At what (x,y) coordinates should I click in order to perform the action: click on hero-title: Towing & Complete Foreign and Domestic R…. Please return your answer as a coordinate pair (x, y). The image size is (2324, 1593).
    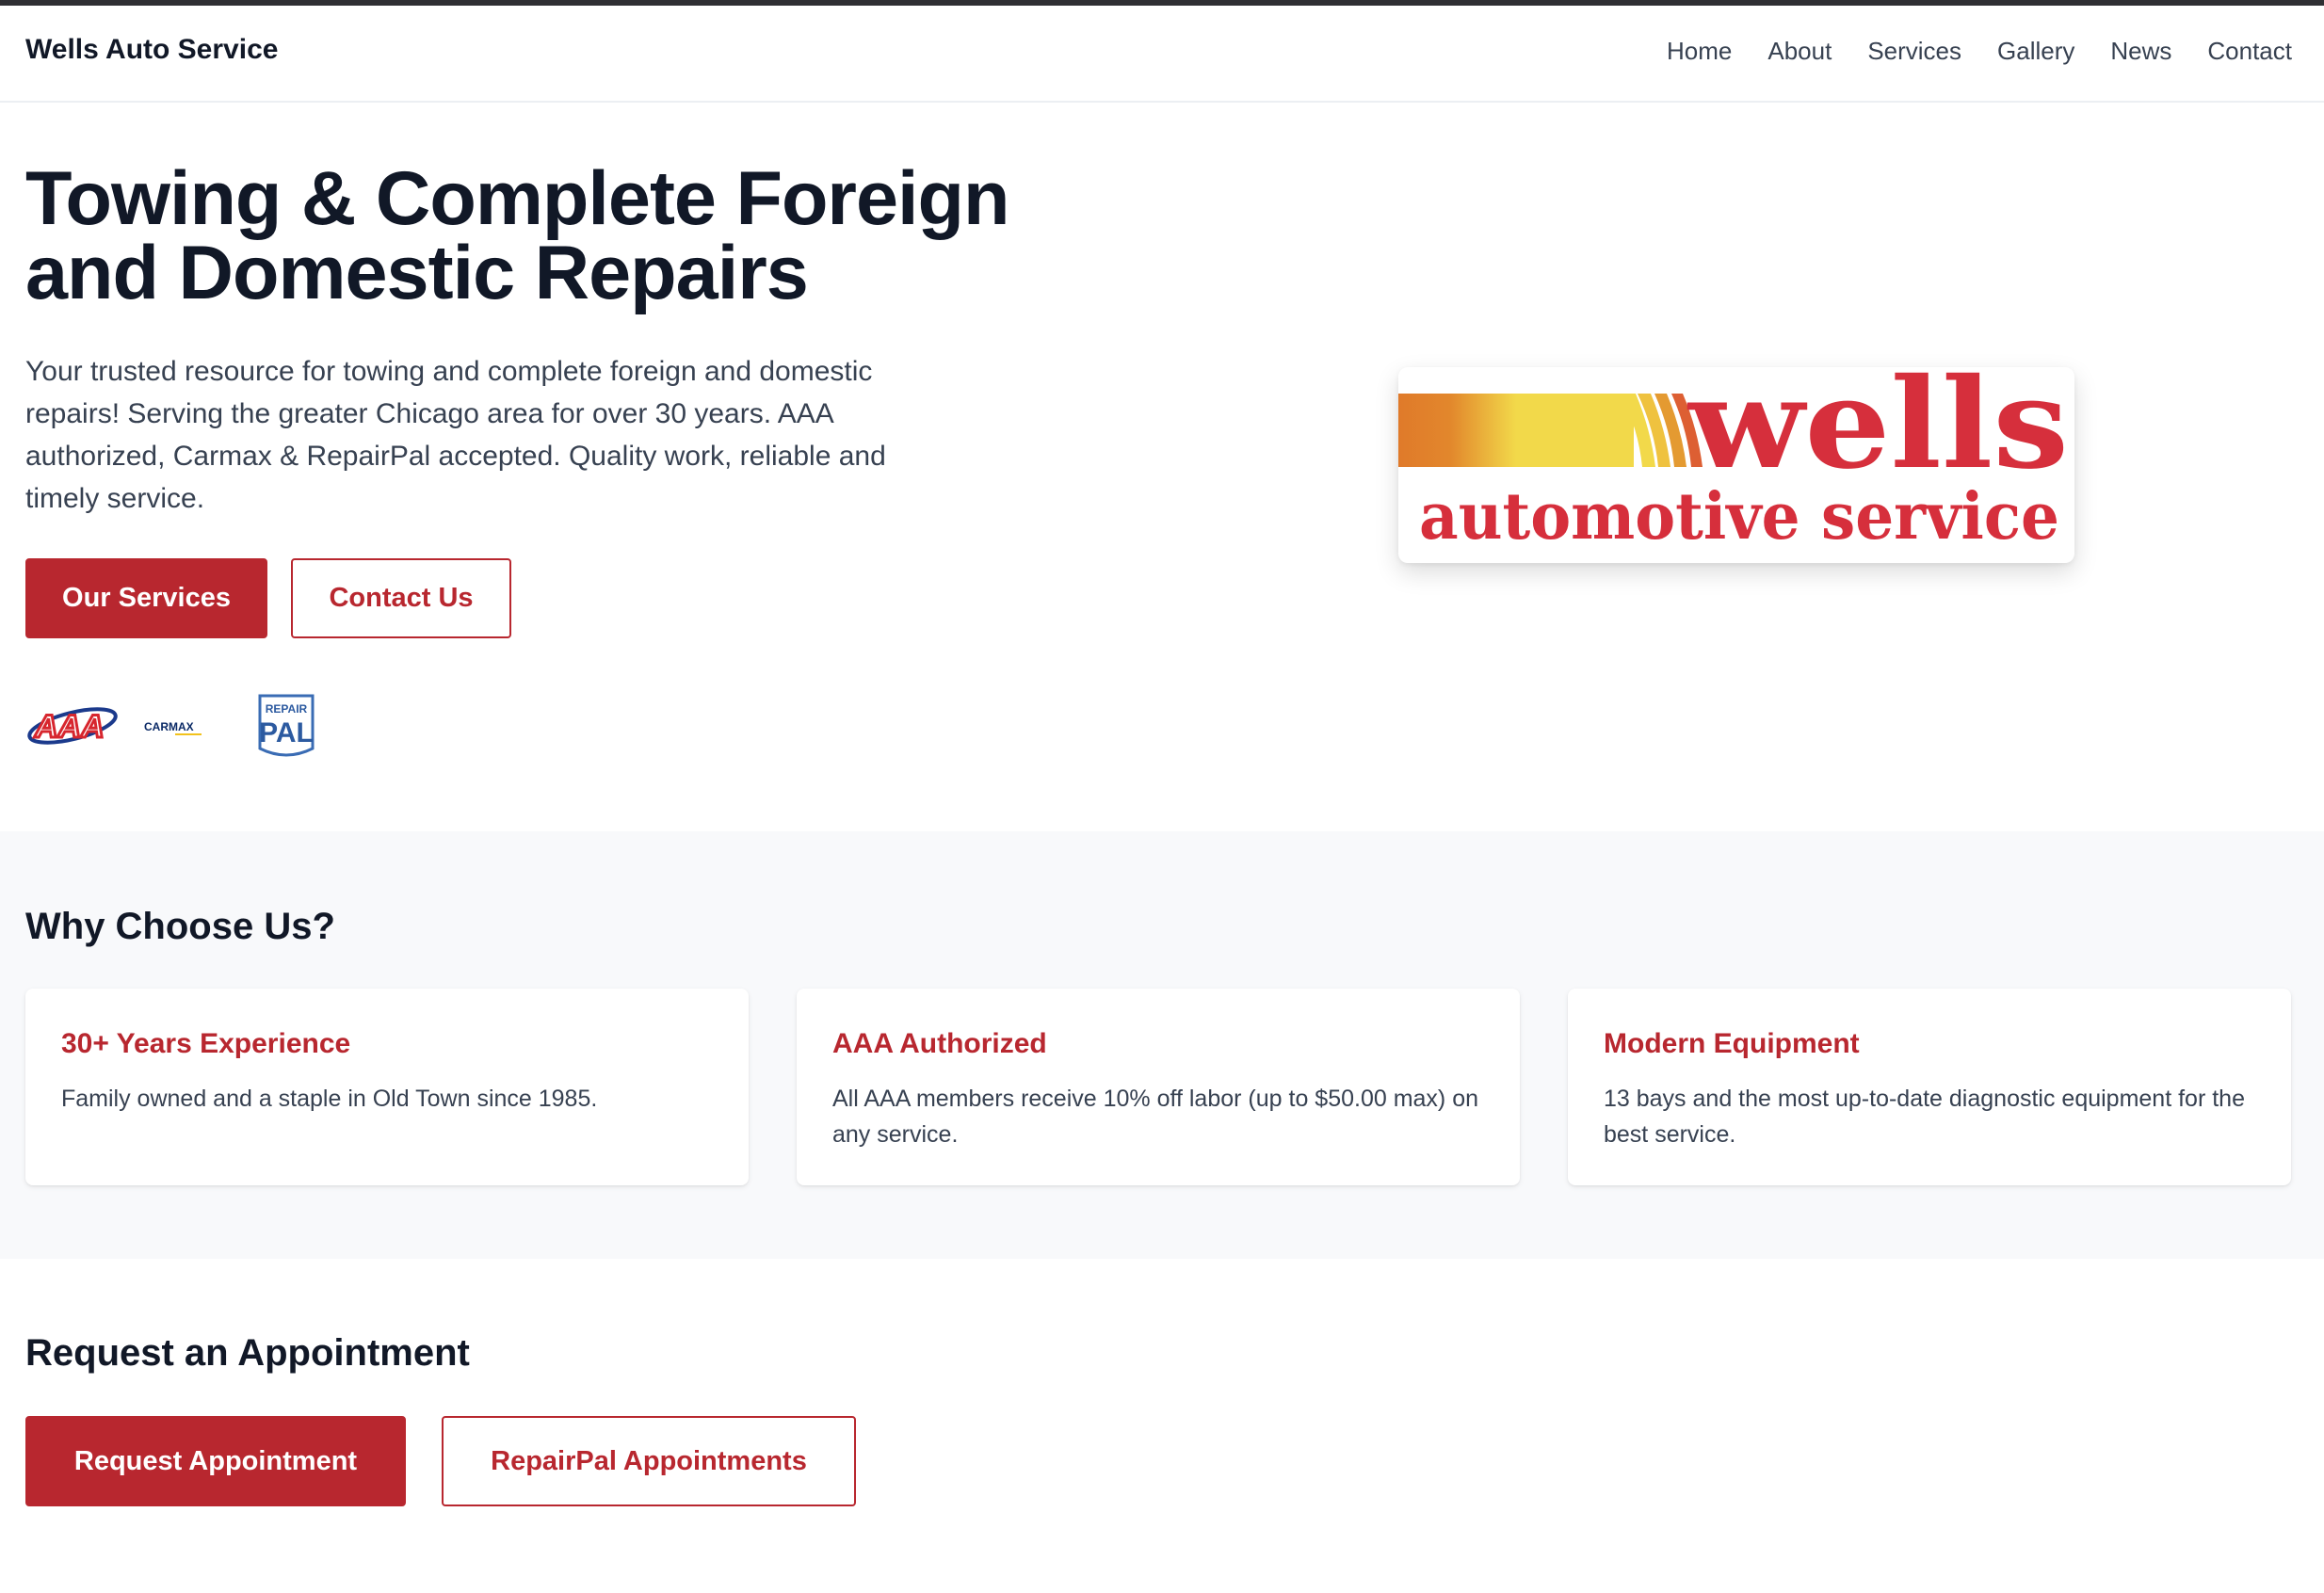
    Looking at the image, I should click on (517, 236).